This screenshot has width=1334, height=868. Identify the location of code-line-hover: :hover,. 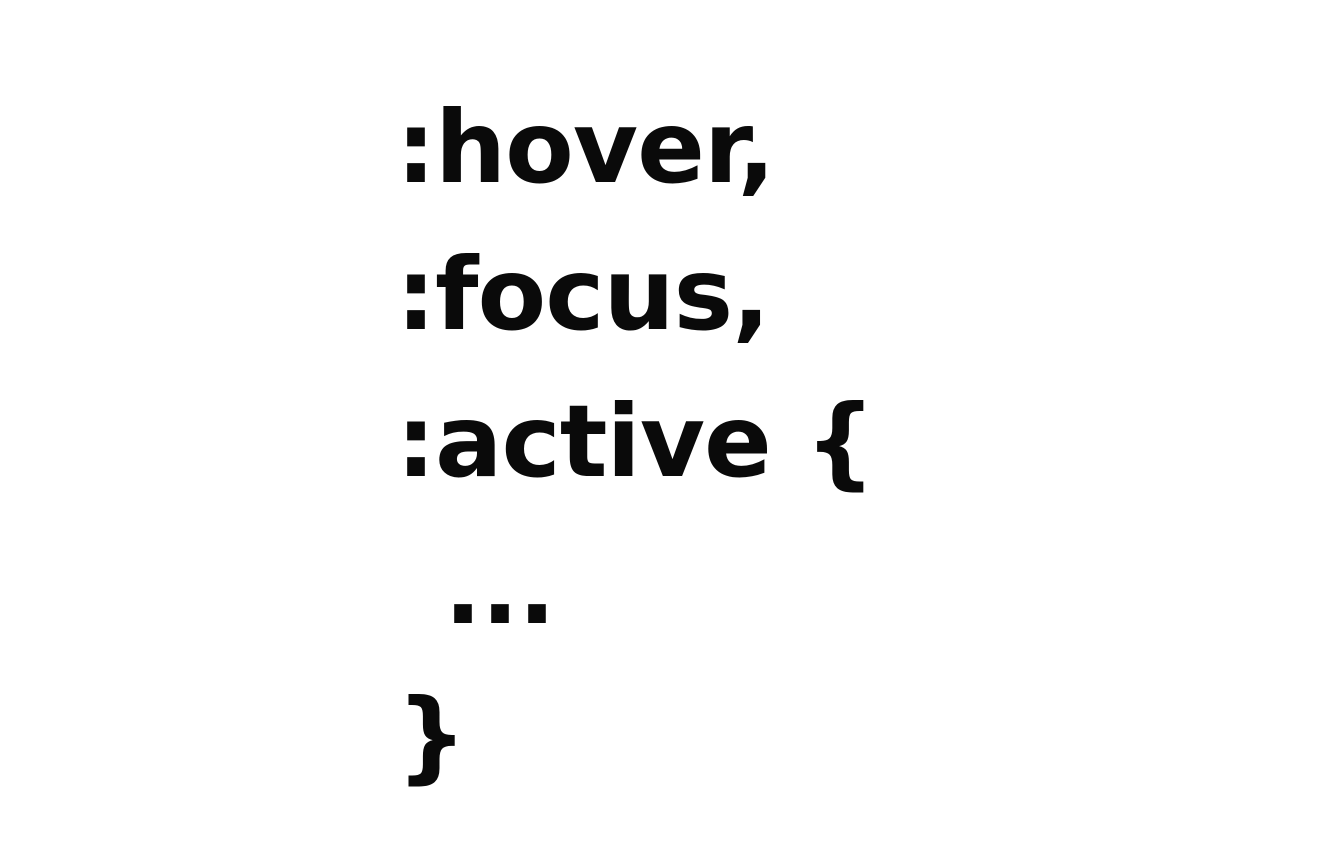
(585, 147).